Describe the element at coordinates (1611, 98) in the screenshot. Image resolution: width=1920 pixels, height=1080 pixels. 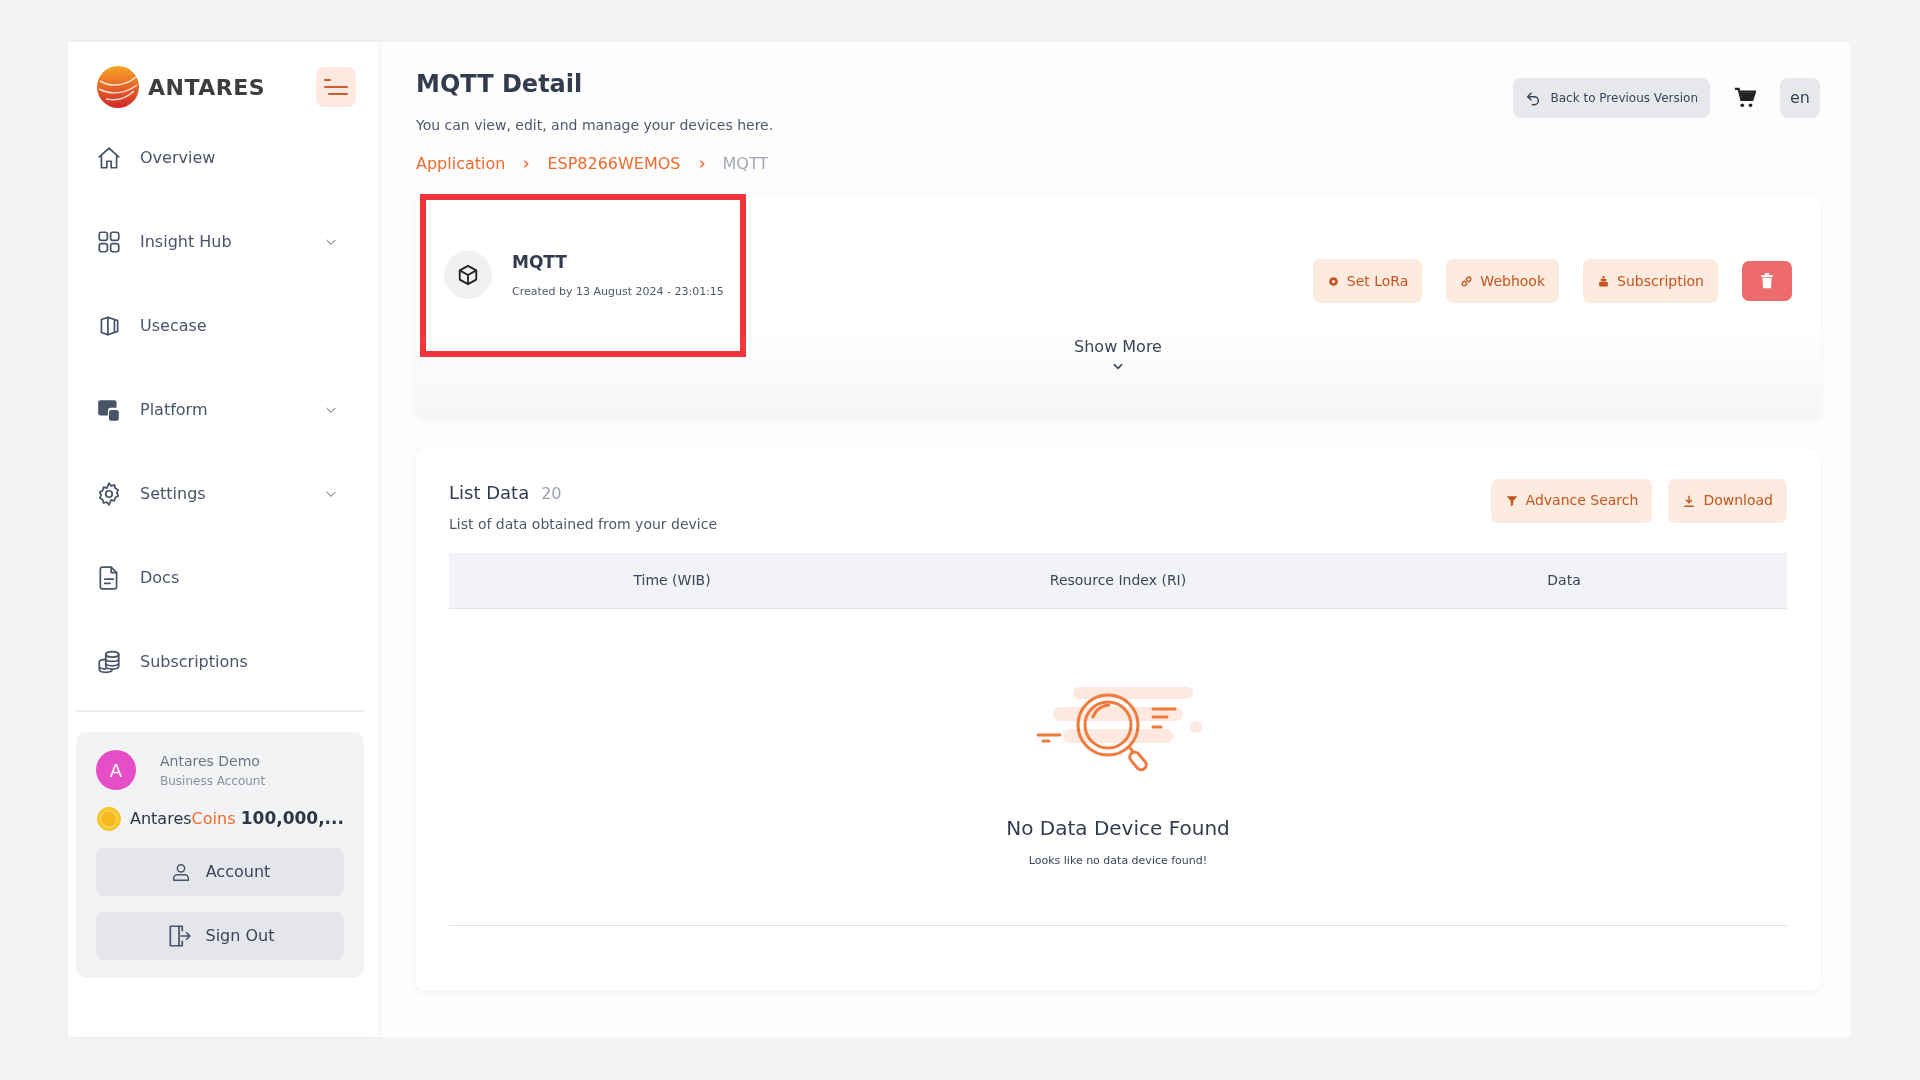
I see `back-button: Back to Previous Version` at that location.